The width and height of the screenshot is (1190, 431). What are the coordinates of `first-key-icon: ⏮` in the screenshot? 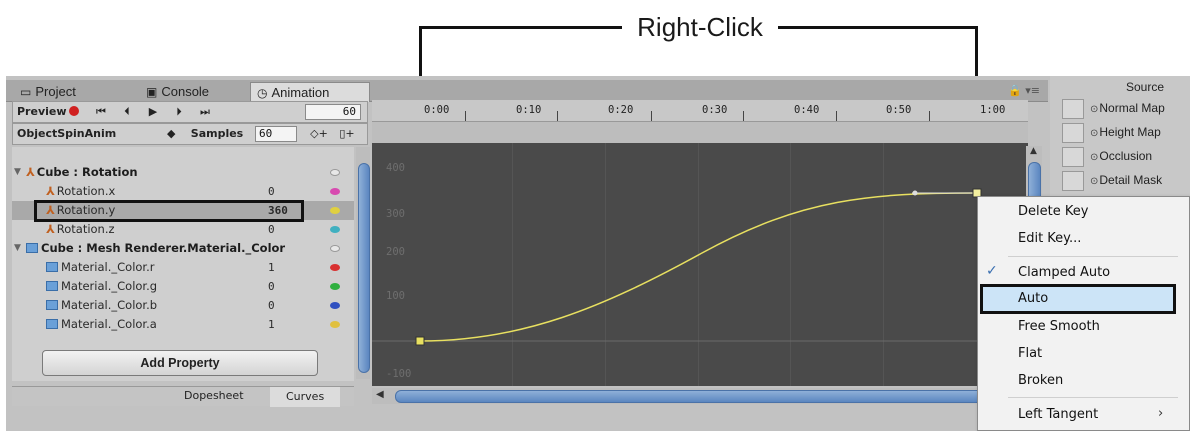 It's located at (101, 111).